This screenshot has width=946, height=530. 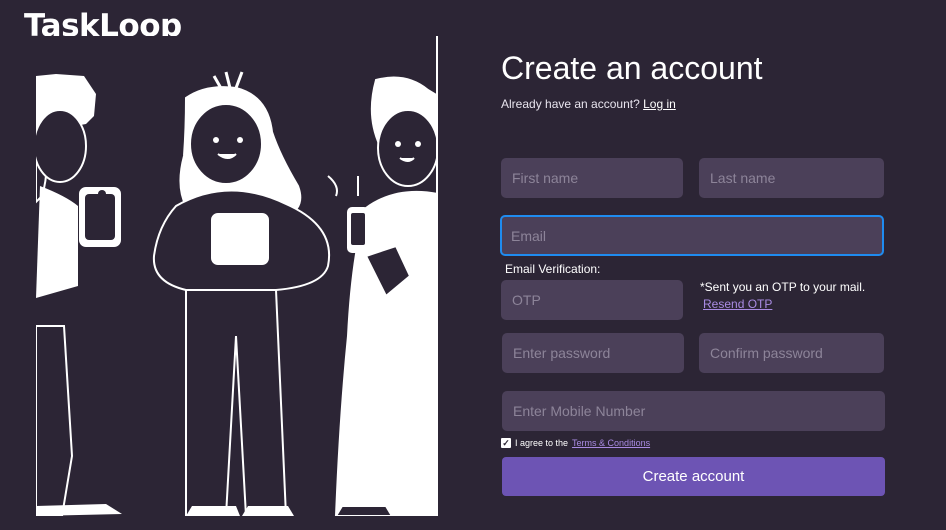 I want to click on otp-sent-note: *Sent you an OTP to your mail., so click(x=783, y=287).